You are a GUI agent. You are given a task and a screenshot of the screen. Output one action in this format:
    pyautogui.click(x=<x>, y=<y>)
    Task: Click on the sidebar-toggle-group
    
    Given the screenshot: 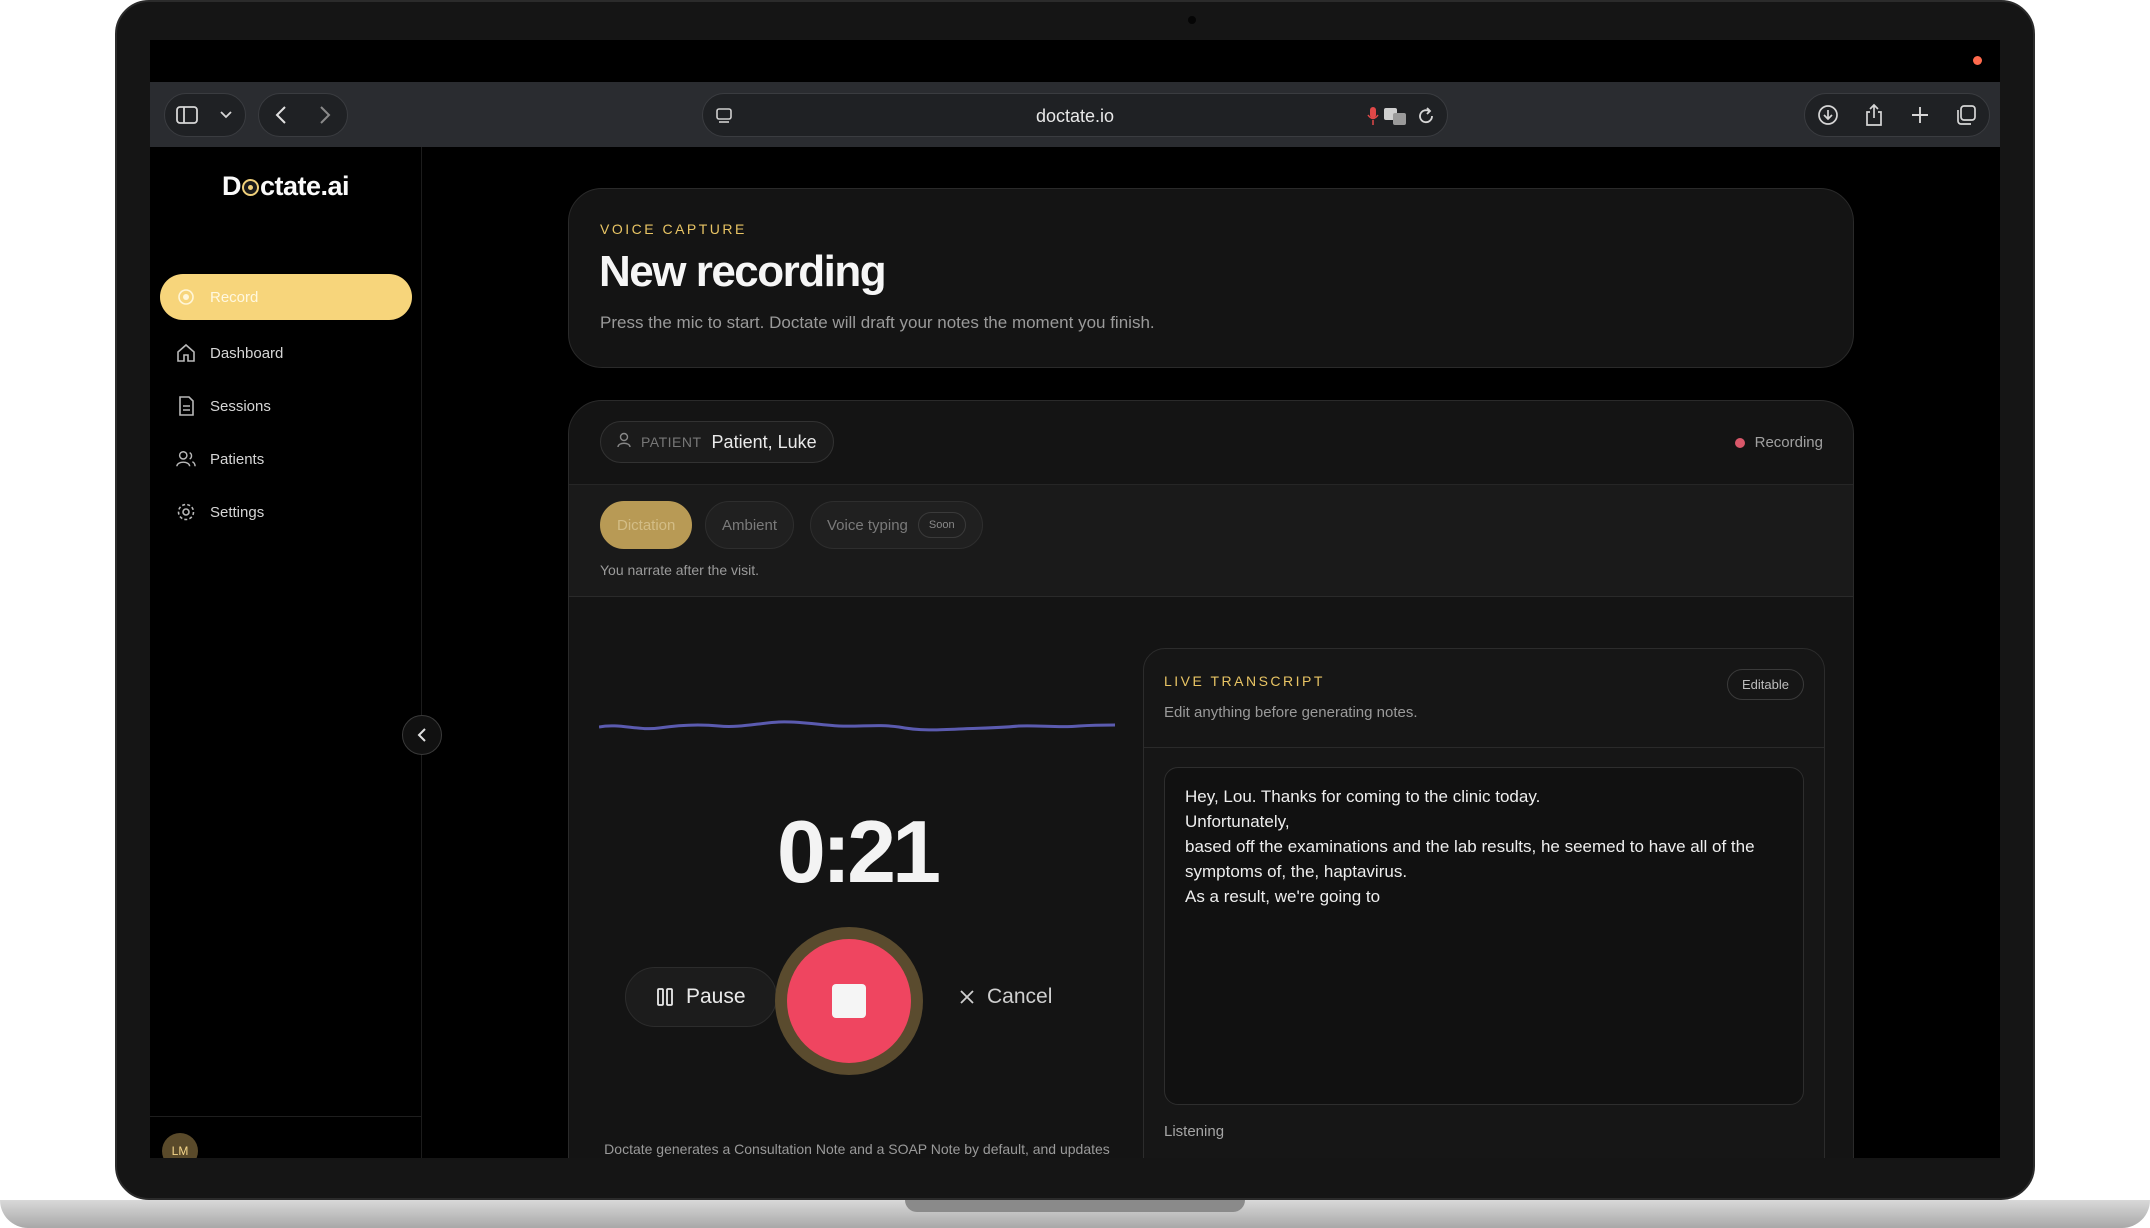 What is the action you would take?
    pyautogui.click(x=205, y=115)
    